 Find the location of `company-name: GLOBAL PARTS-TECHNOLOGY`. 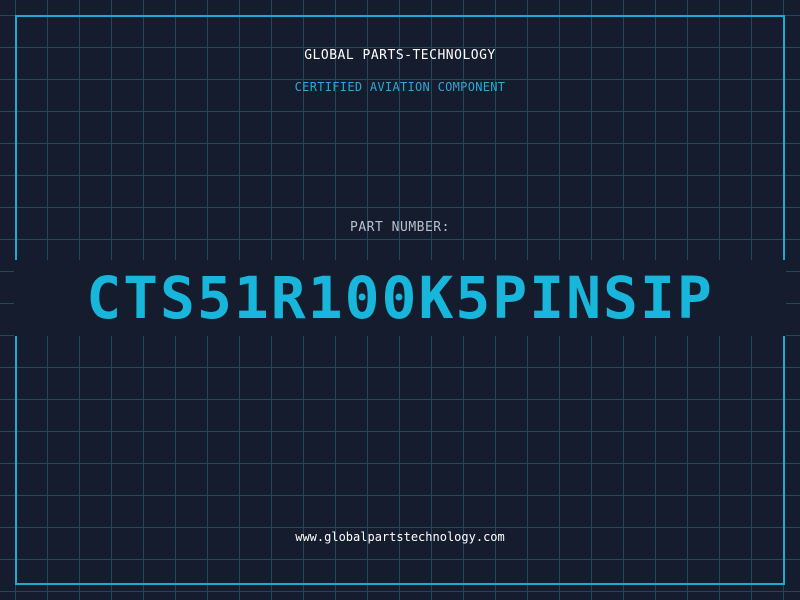

company-name: GLOBAL PARTS-TECHNOLOGY is located at coordinates (400, 55).